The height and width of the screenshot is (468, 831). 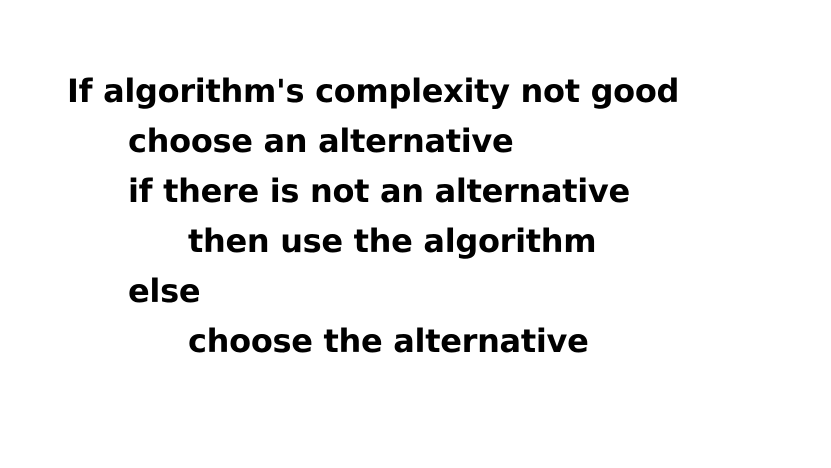 What do you see at coordinates (392, 241) in the screenshot?
I see `pseudocode-line-use-algorithm: then use the algorithm` at bounding box center [392, 241].